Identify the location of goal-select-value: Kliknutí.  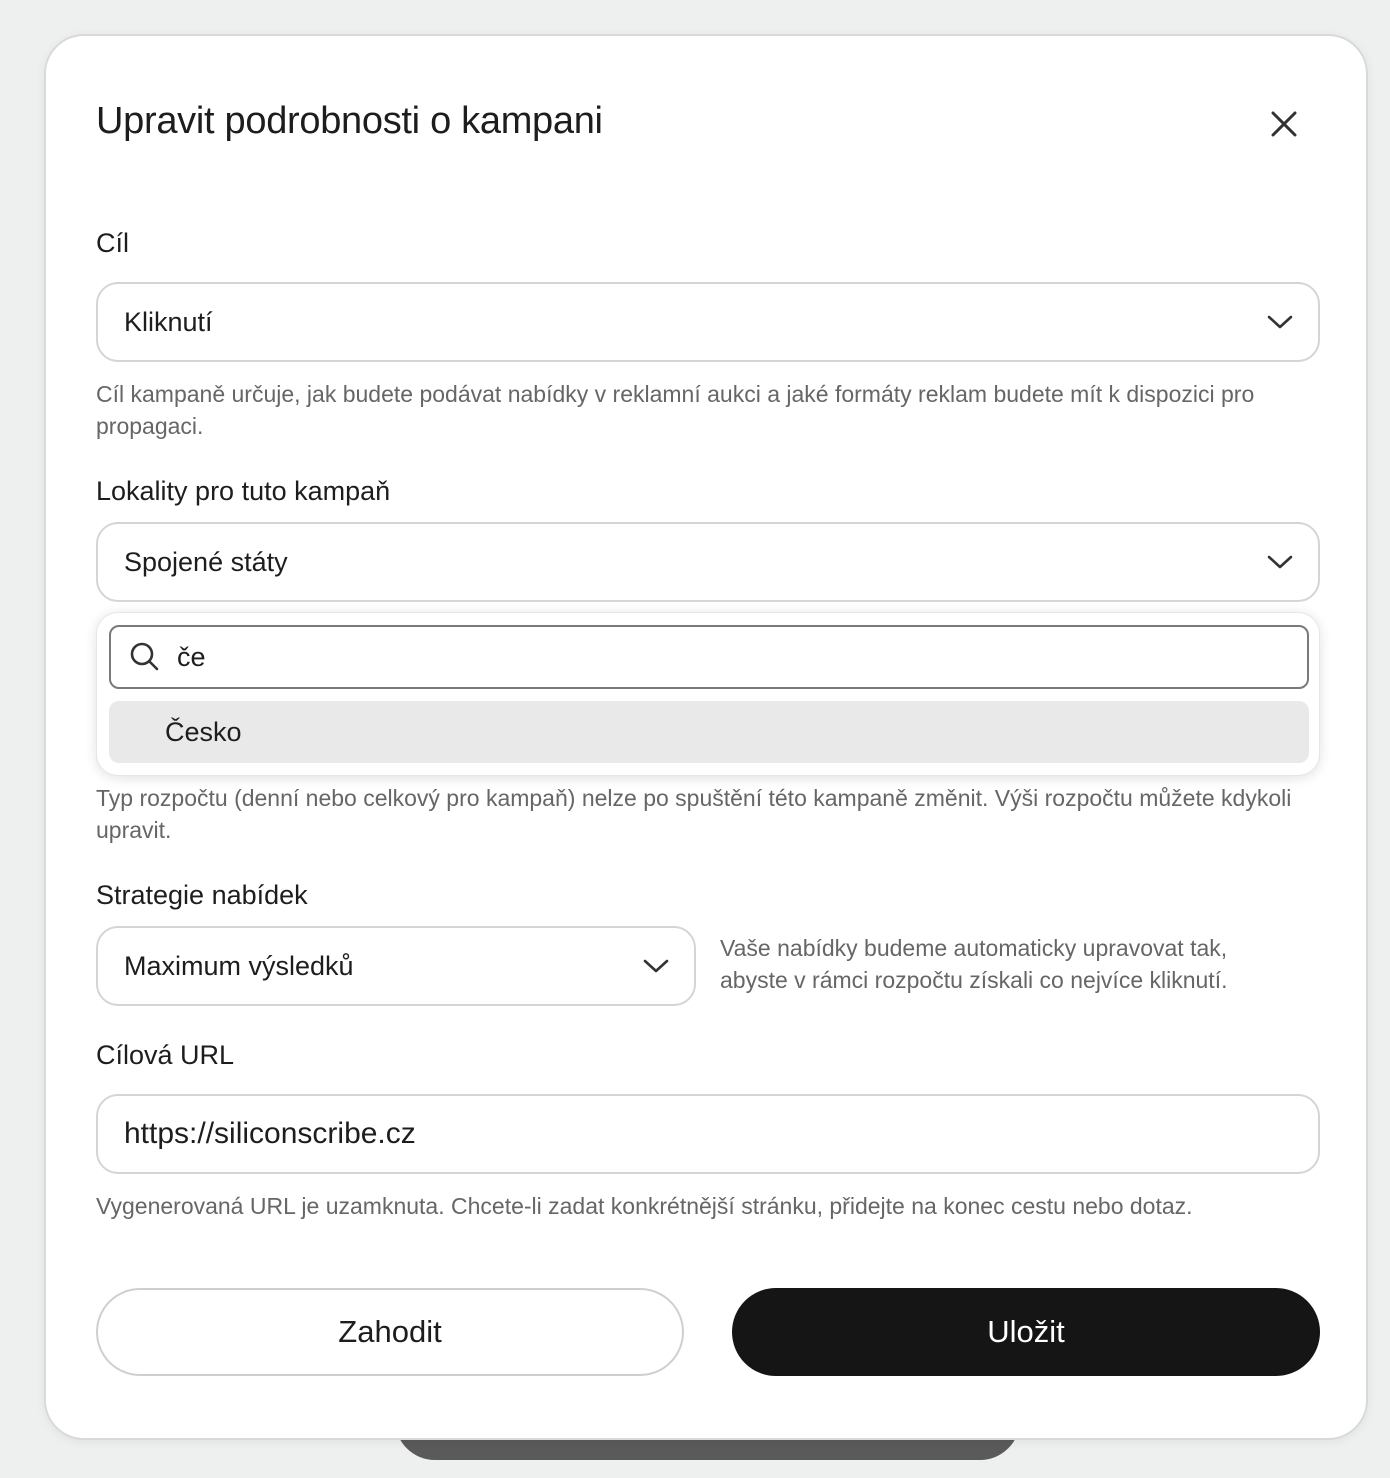
(168, 321).